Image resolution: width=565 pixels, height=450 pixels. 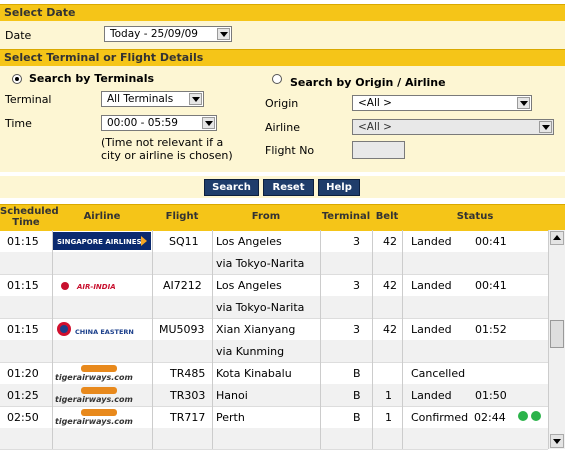 What do you see at coordinates (491, 329) in the screenshot?
I see `row-status-time: 01:52` at bounding box center [491, 329].